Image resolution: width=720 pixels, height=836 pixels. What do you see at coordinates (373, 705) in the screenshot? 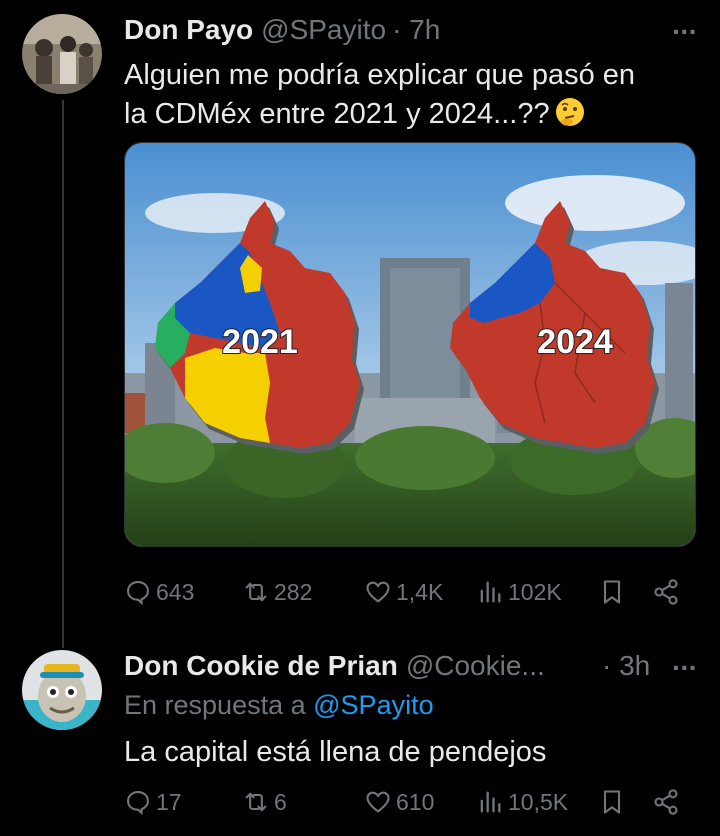
I see `replying-to-mention: @SPayito` at bounding box center [373, 705].